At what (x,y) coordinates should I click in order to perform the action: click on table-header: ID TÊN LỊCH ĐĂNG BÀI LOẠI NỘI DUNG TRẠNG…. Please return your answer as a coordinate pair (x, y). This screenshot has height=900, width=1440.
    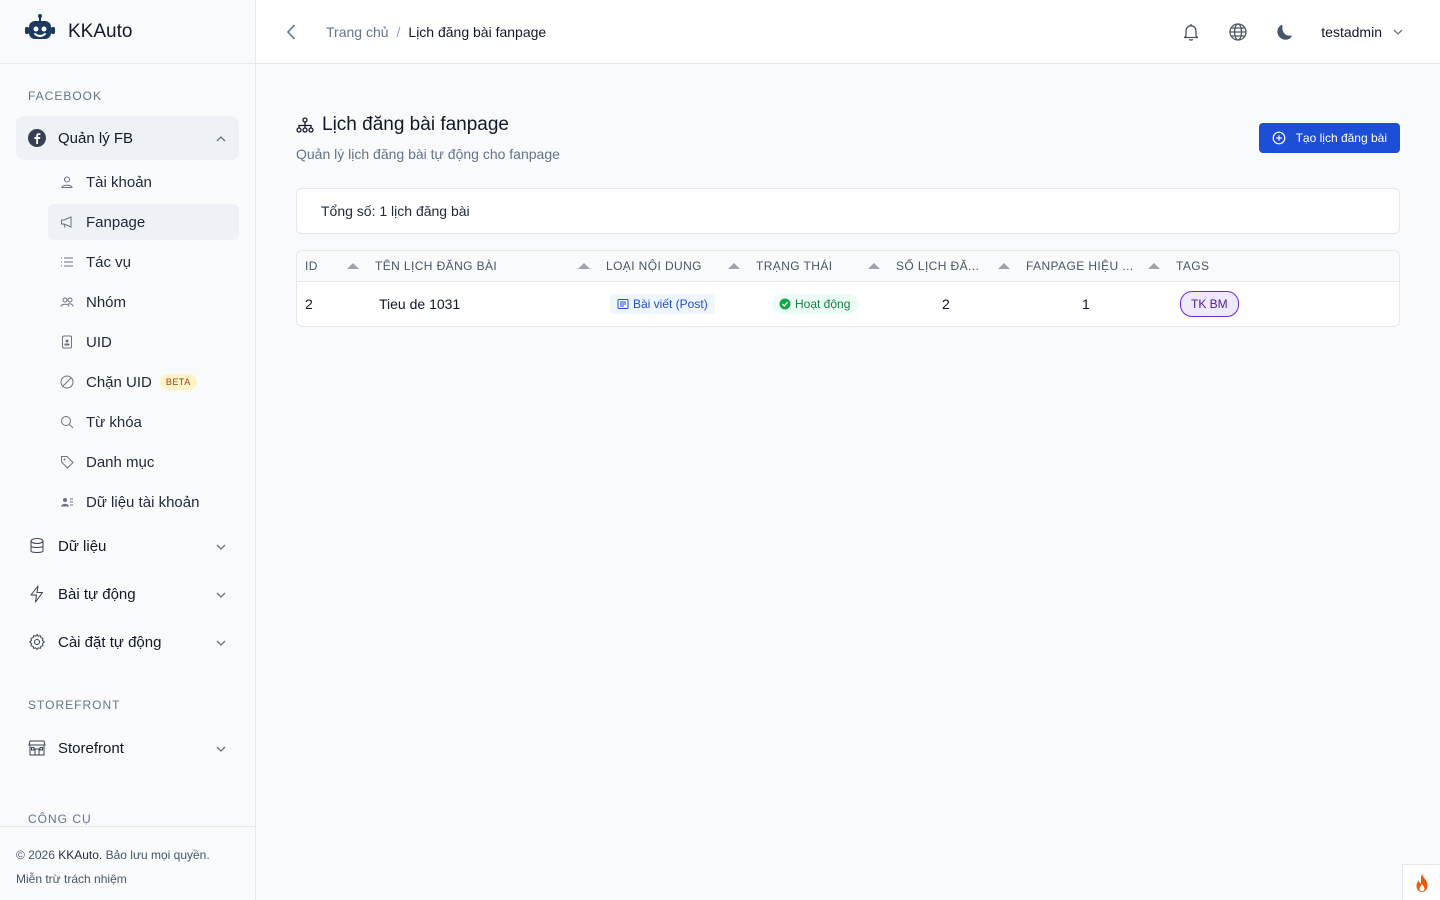
    Looking at the image, I should click on (848, 266).